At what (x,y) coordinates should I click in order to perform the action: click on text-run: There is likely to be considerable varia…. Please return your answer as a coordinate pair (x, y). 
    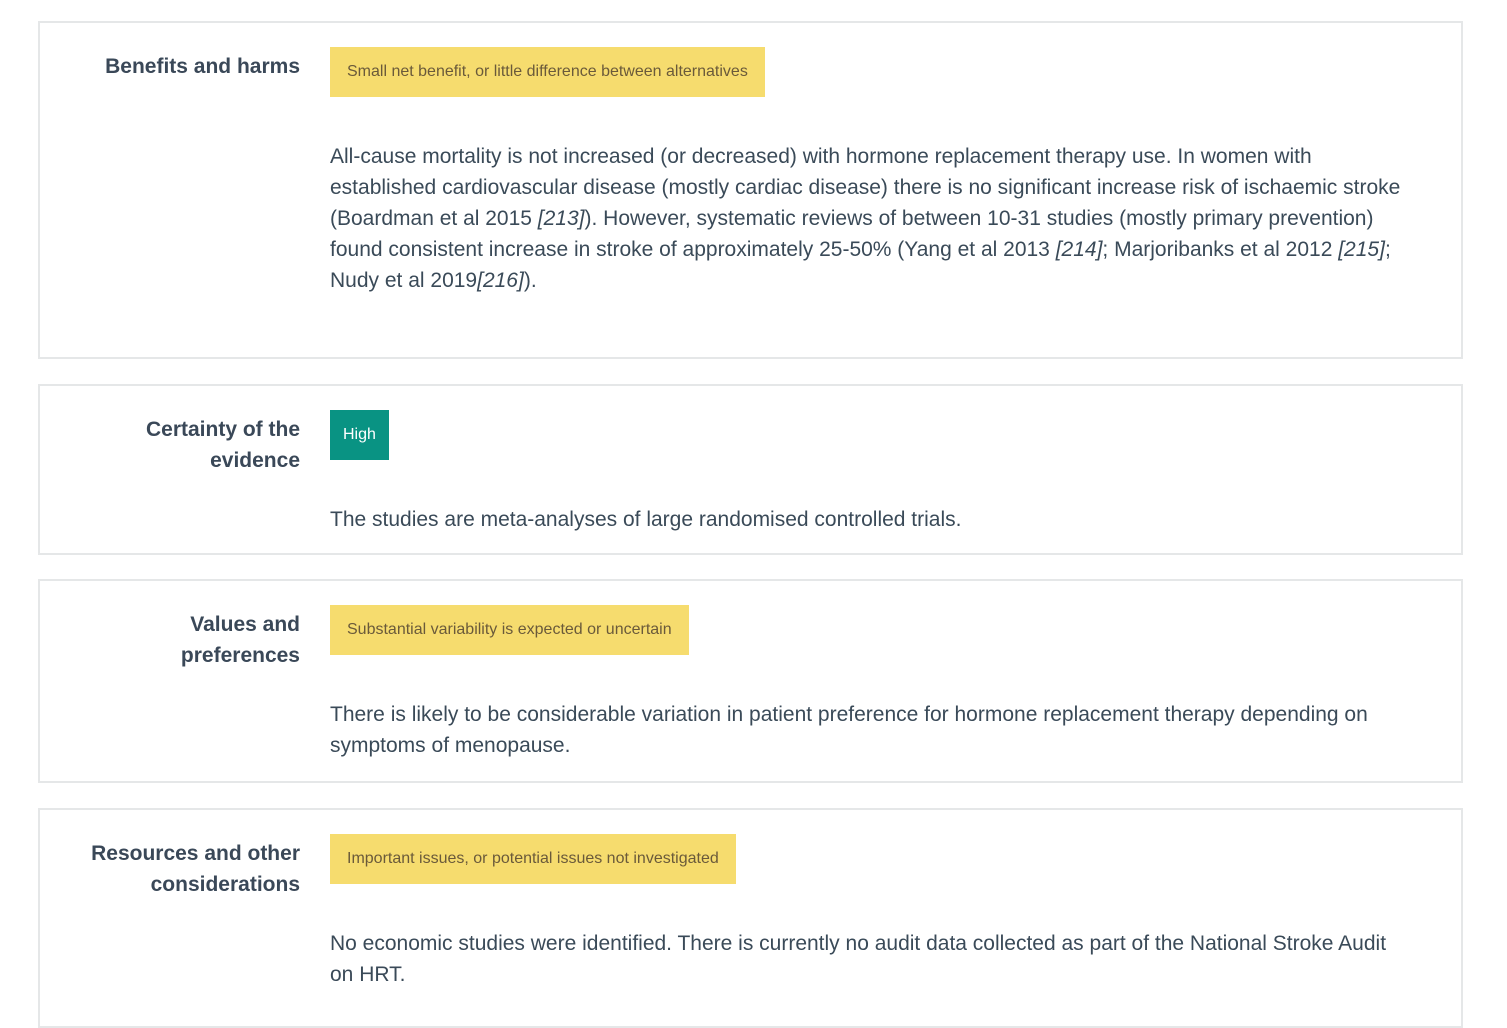
    Looking at the image, I should click on (849, 730).